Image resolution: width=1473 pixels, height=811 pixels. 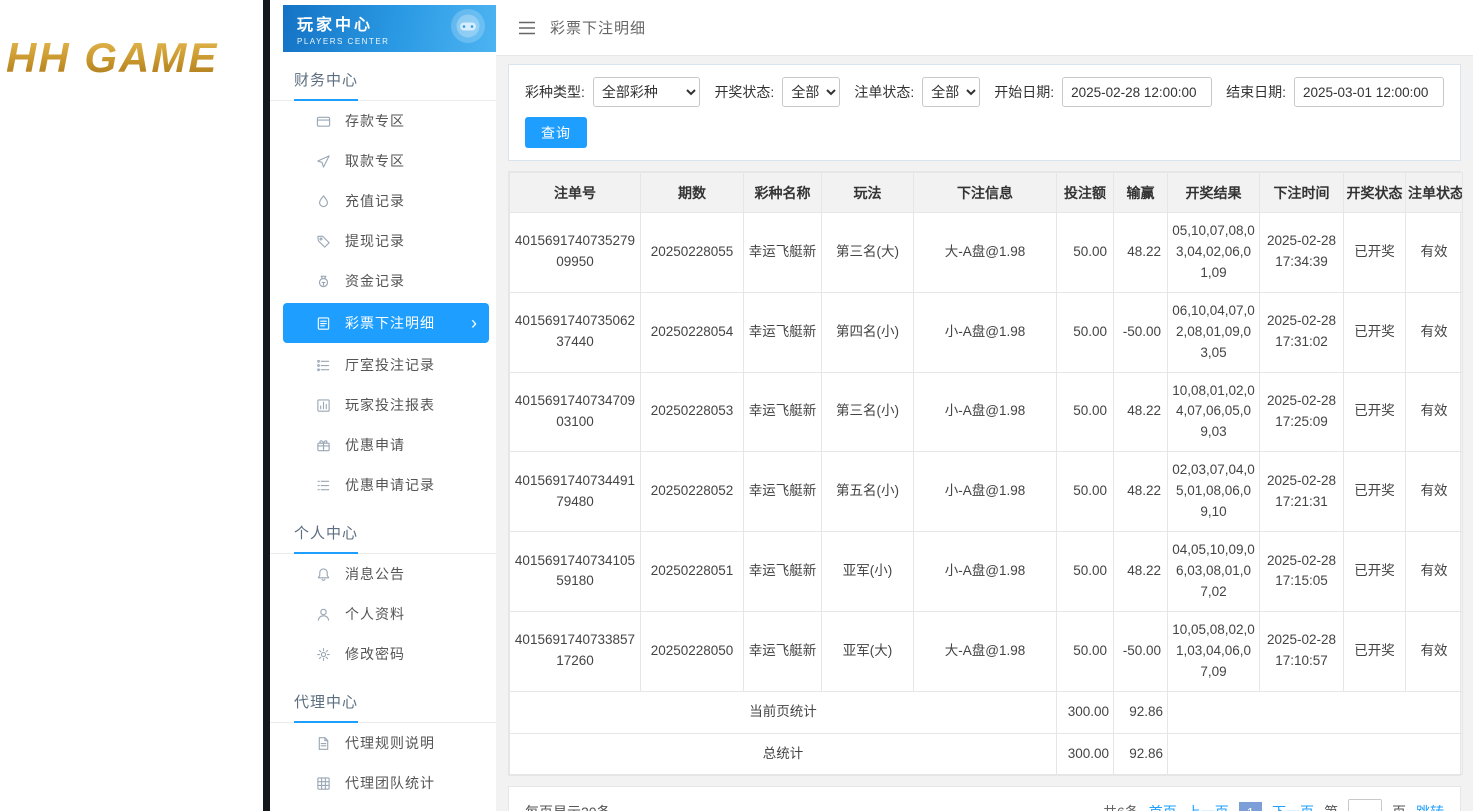 I want to click on sidebar-item: 优惠申请, so click(x=383, y=445).